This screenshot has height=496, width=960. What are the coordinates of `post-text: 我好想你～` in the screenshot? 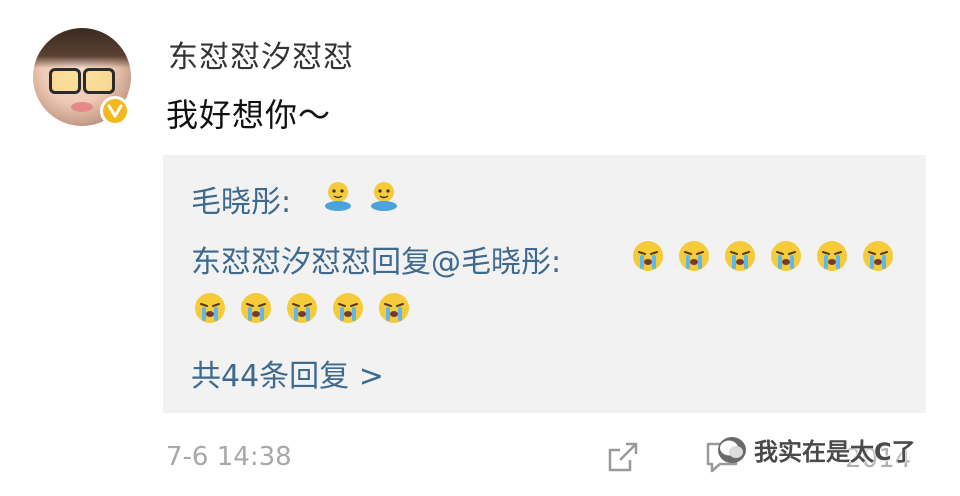 It's located at (249, 115).